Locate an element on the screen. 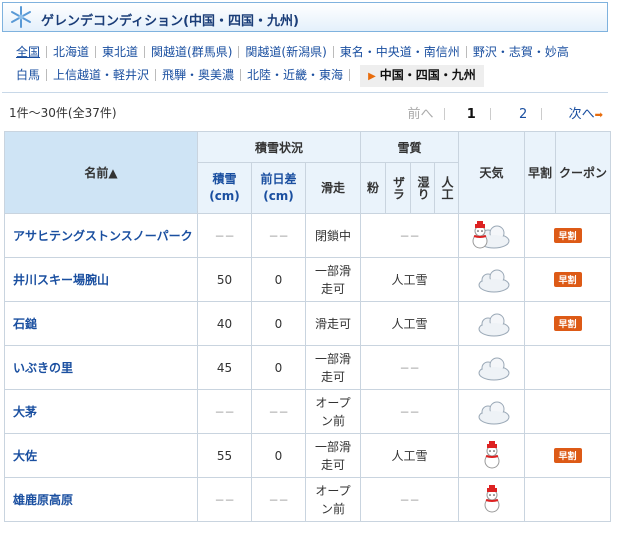 The image size is (618, 537). cell-slope: 閉鎖中 is located at coordinates (333, 235).